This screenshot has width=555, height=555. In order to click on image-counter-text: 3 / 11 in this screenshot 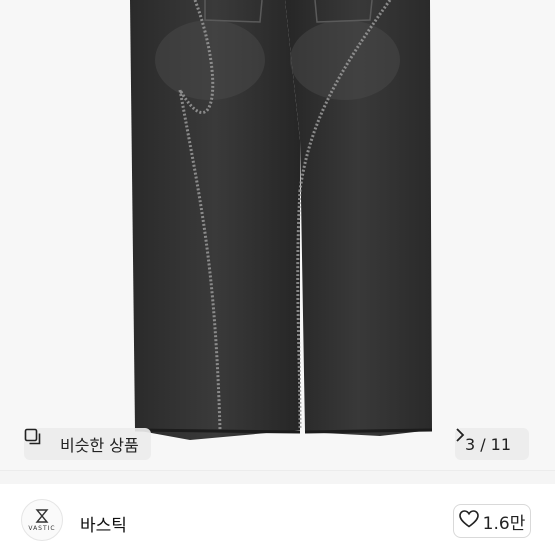, I will do `click(488, 444)`.